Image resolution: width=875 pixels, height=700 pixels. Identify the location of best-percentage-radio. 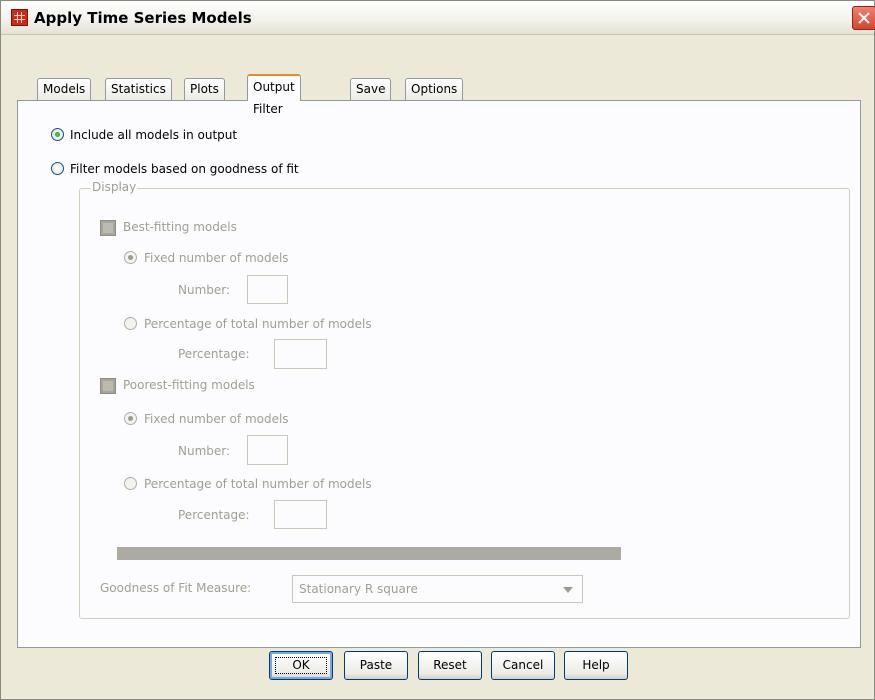
(130, 323).